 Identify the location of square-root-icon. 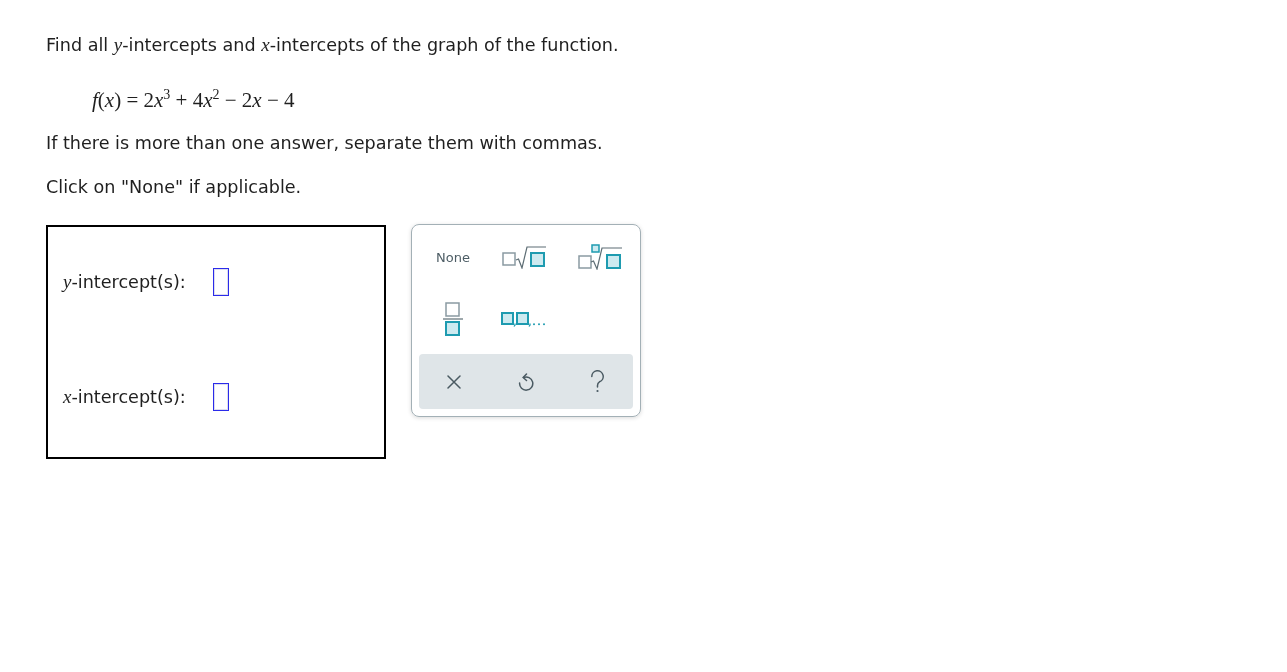
(524, 257).